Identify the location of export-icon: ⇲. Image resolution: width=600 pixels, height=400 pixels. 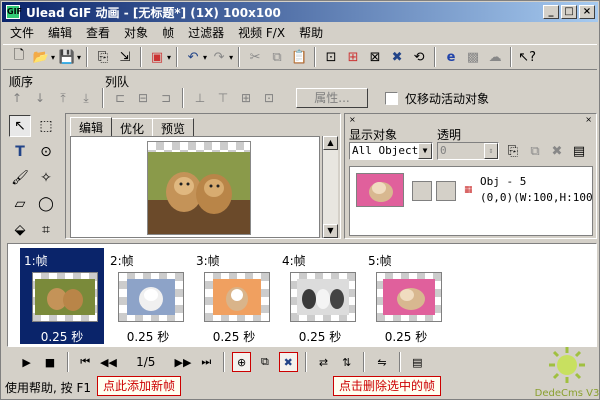
(125, 57).